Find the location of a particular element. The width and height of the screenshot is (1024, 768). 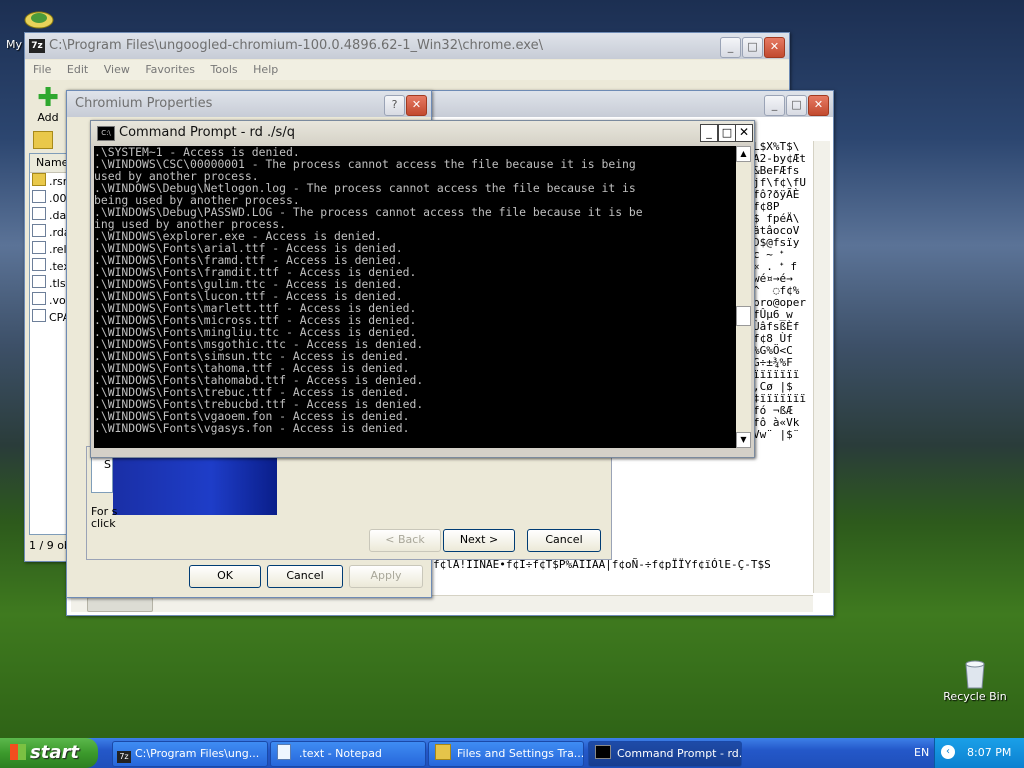

notepad-close-button: ✕ is located at coordinates (818, 105).